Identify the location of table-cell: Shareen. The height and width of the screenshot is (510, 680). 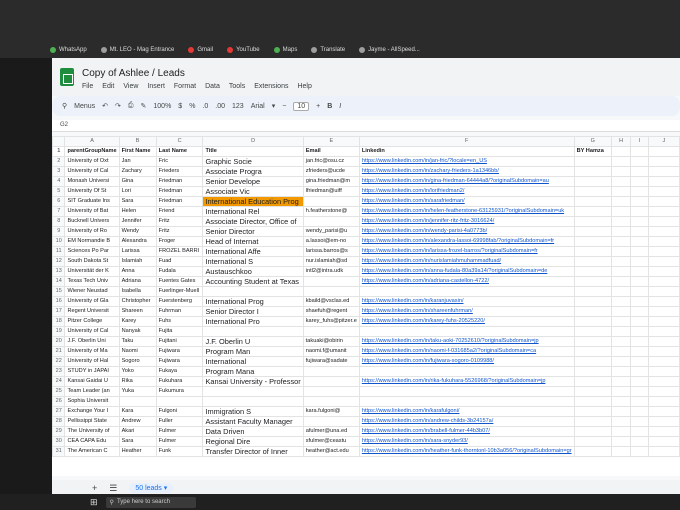
(137, 311).